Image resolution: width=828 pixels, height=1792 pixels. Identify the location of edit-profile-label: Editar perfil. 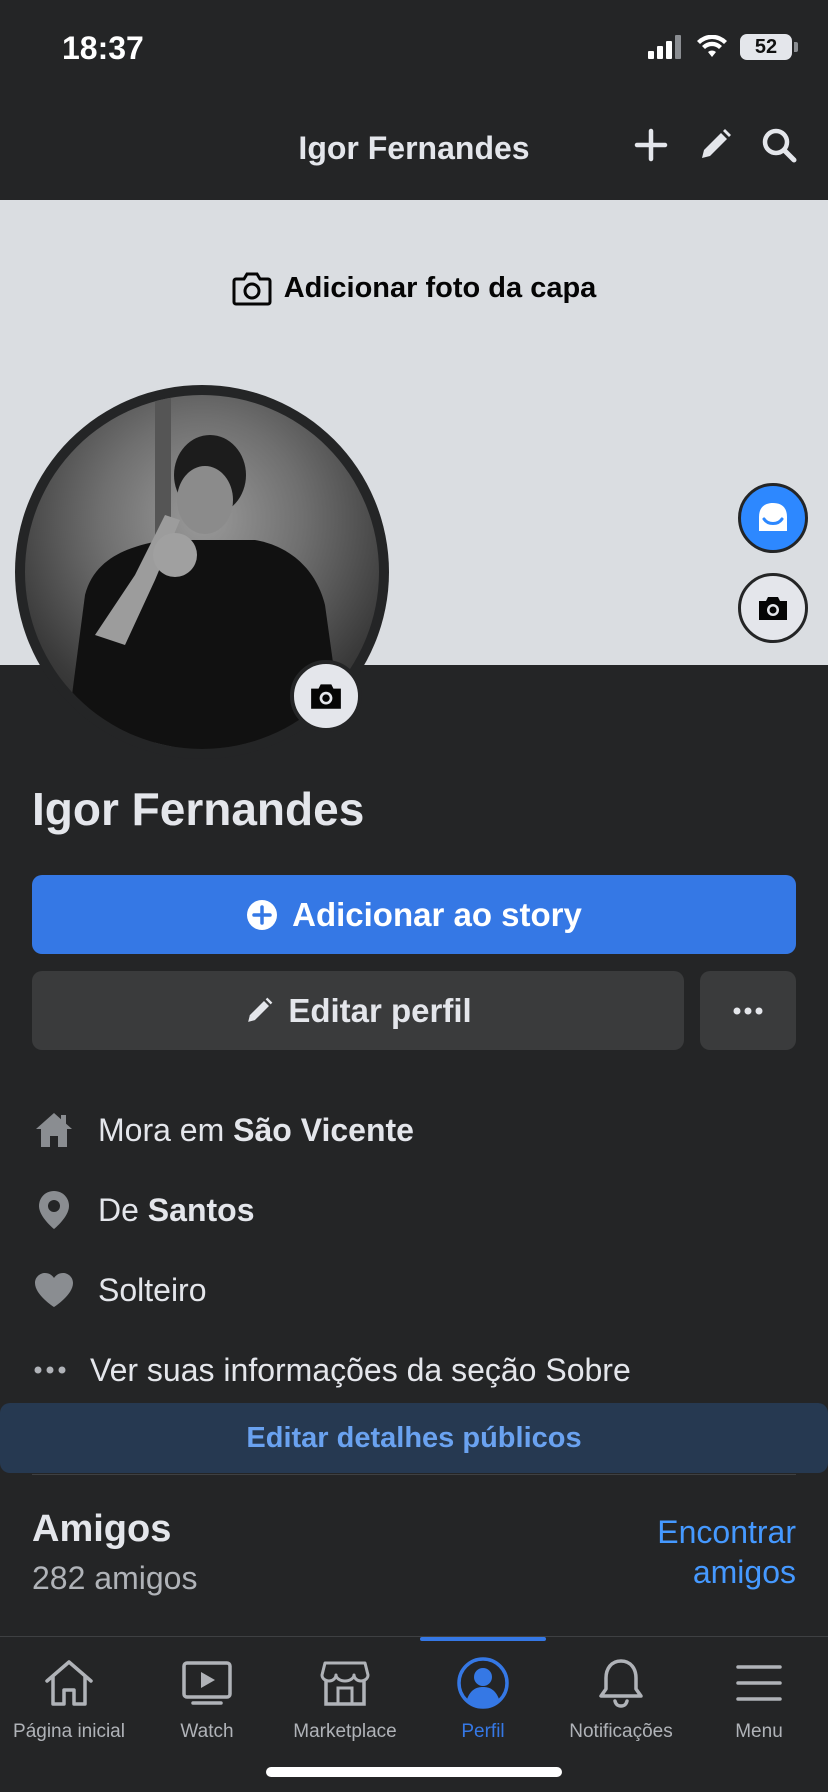
(380, 1010).